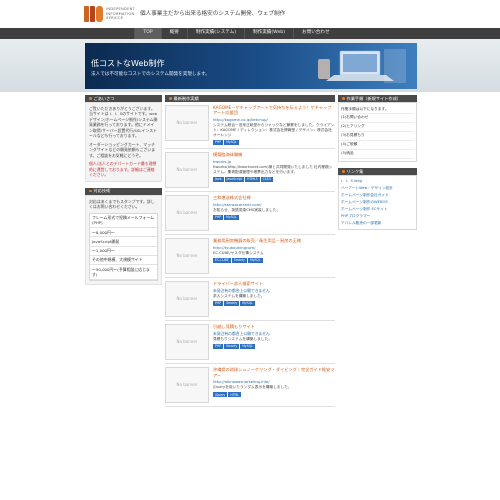  What do you see at coordinates (268, 33) in the screenshot?
I see `nav-item-works-web: 制作実績(Web)` at bounding box center [268, 33].